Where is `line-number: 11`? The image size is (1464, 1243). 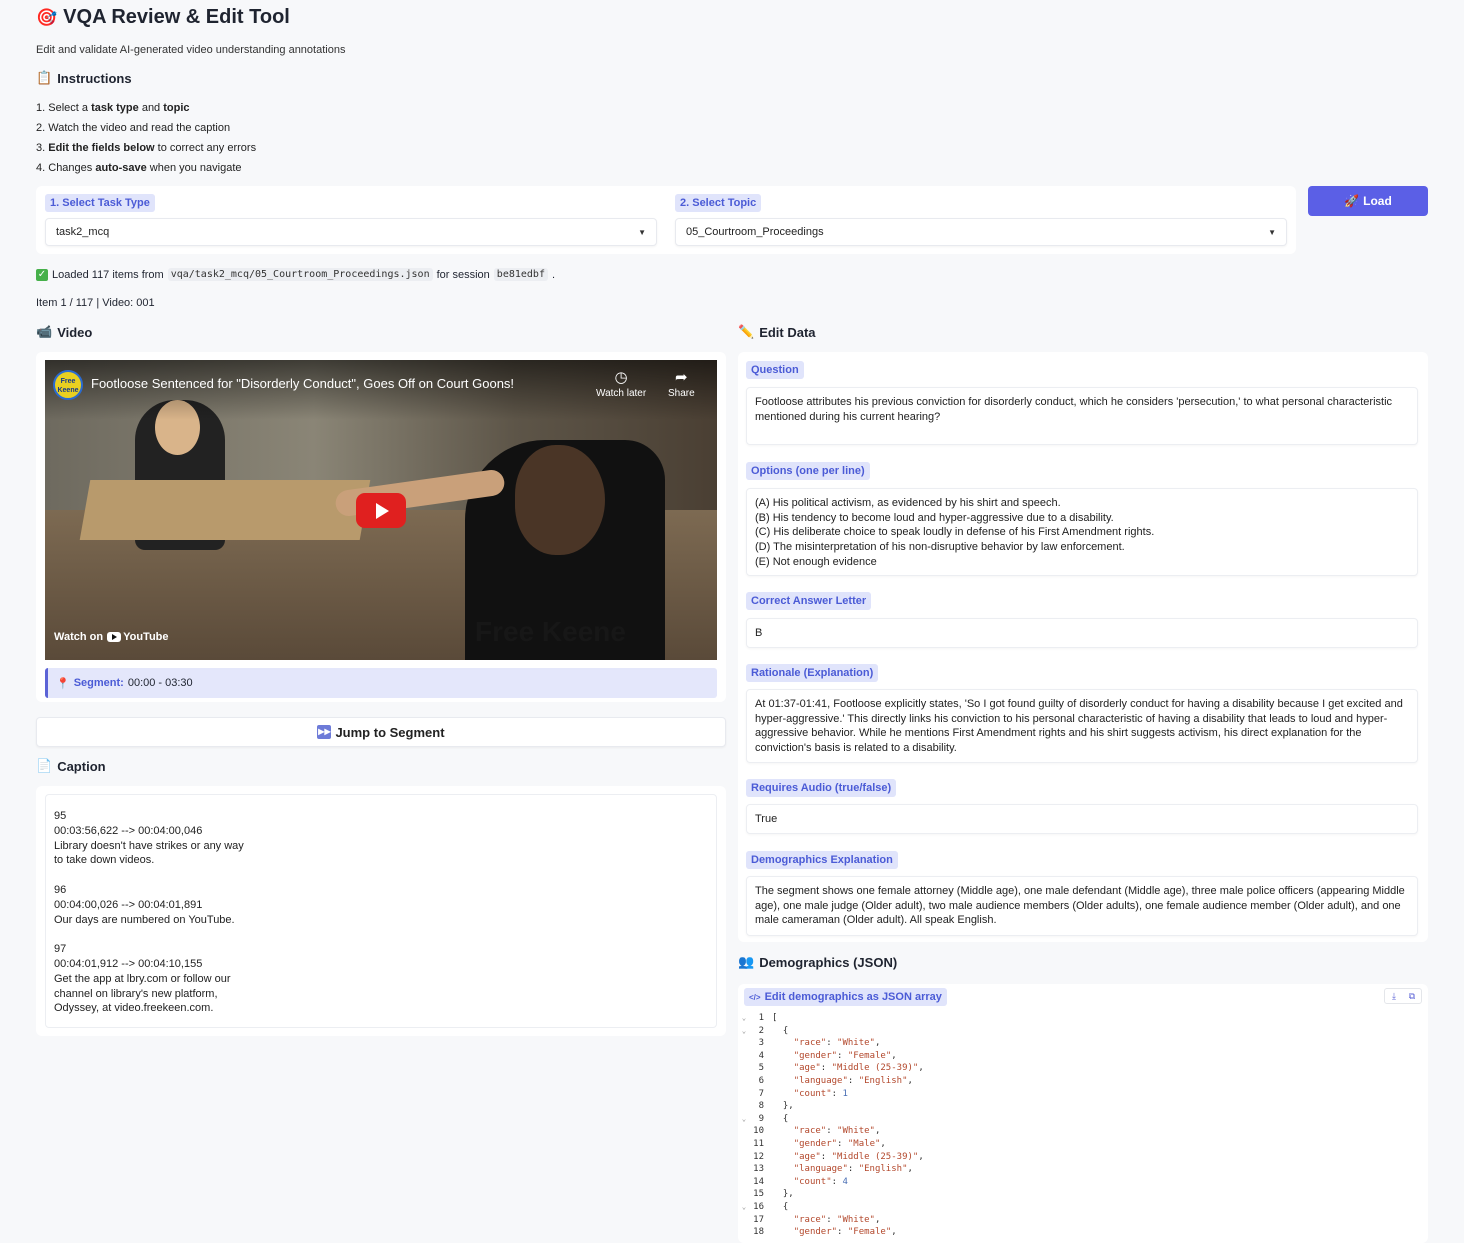
line-number: 11 is located at coordinates (758, 1143).